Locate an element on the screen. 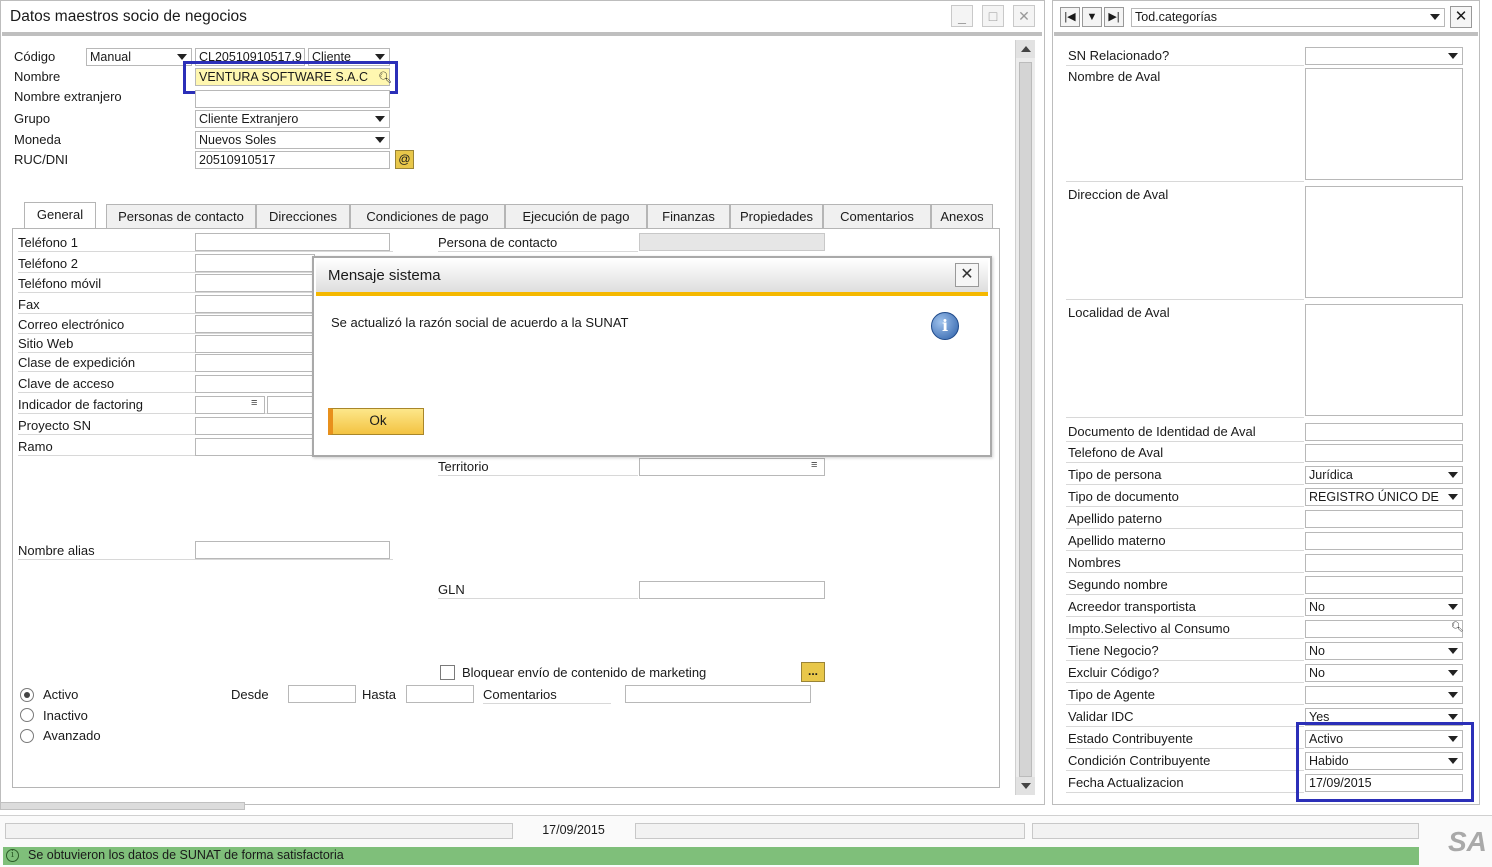 The image size is (1492, 867). udf-close-button: ✕ is located at coordinates (1461, 17).